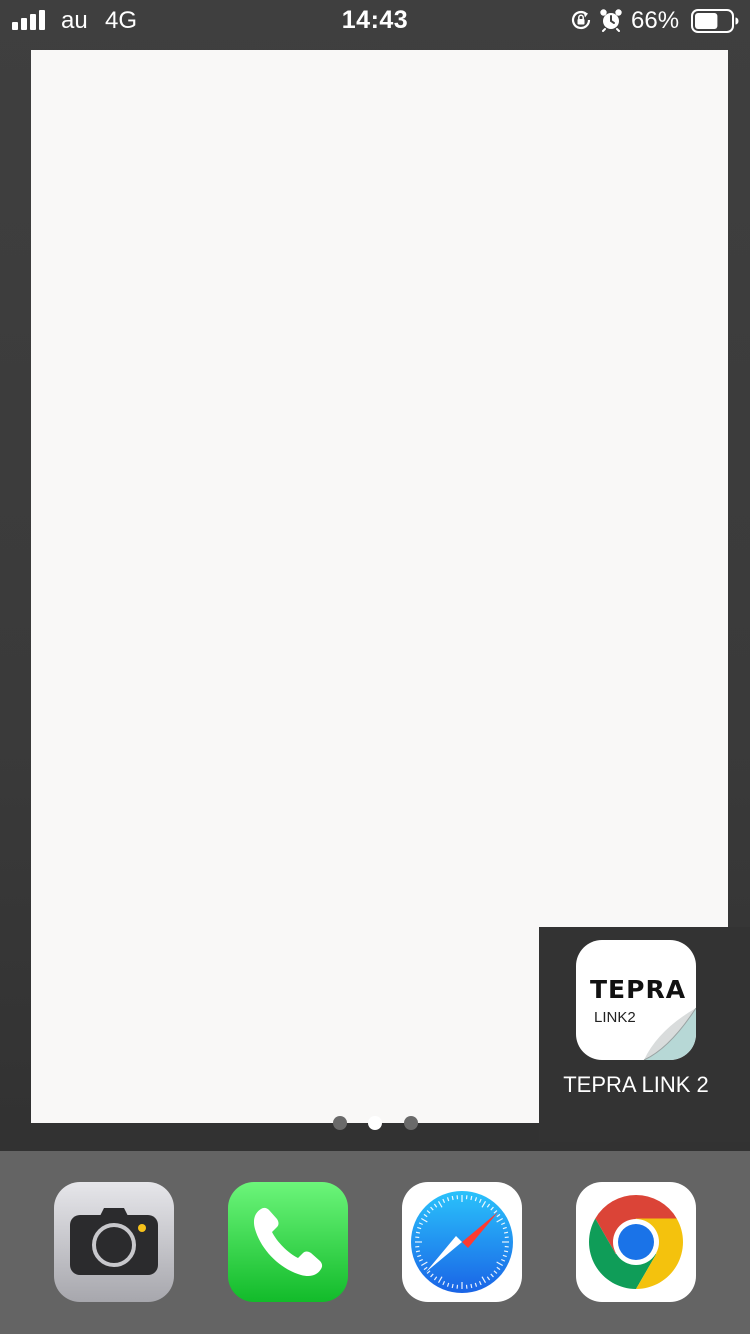 The height and width of the screenshot is (1334, 750). I want to click on tepra-logo-text: TEPRA, so click(638, 989).